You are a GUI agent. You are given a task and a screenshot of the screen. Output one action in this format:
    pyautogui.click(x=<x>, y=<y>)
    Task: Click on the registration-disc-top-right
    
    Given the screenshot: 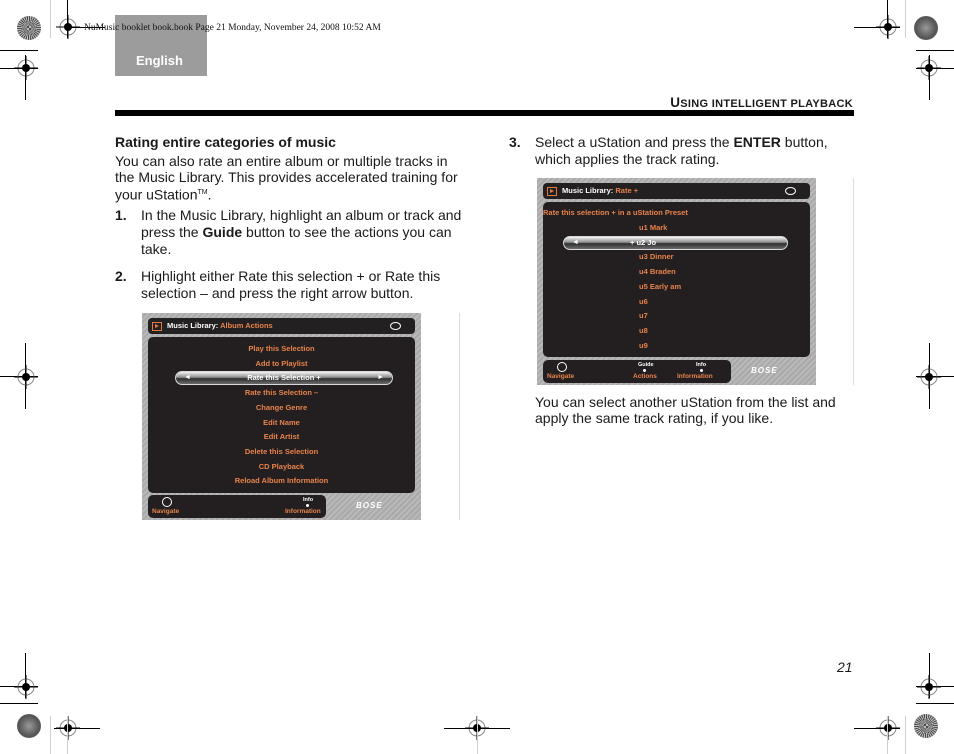 What is the action you would take?
    pyautogui.click(x=926, y=28)
    